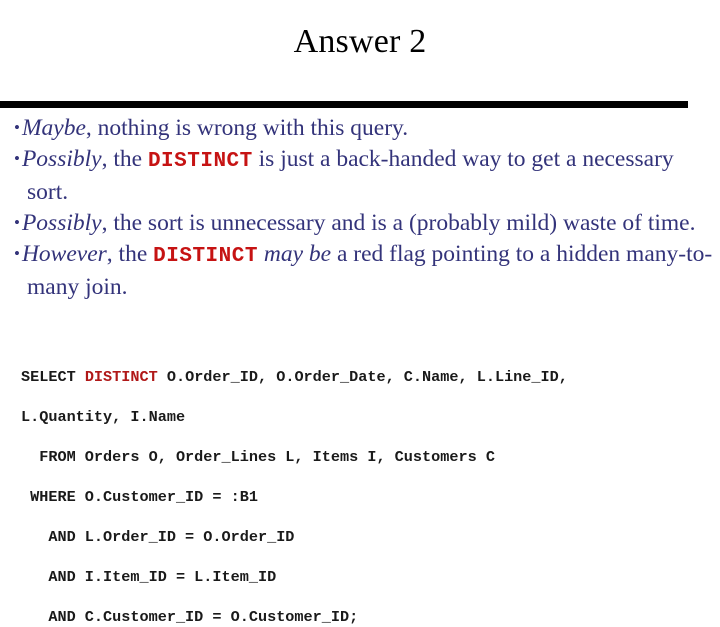 This screenshot has height=627, width=720. I want to click on emphasized-text: may be, so click(297, 254).